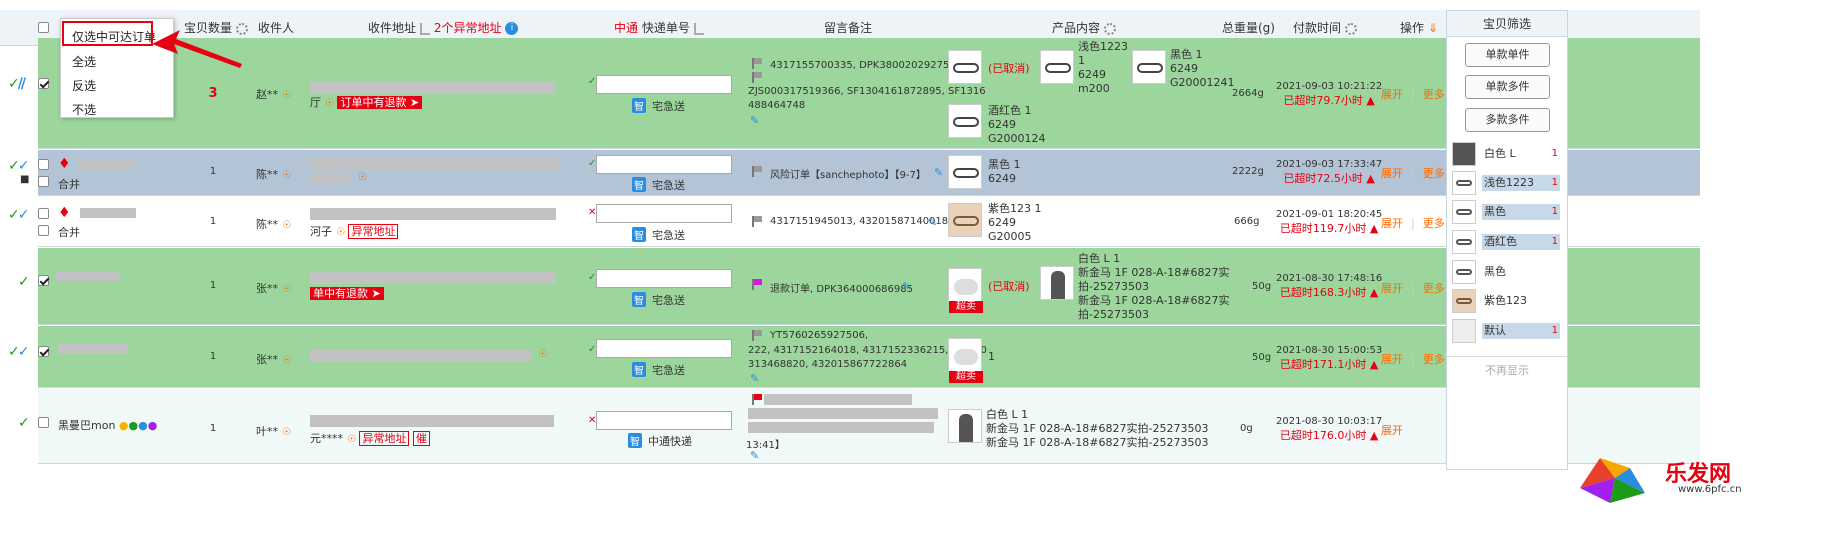  I want to click on total-weight: 50g, so click(1262, 357).